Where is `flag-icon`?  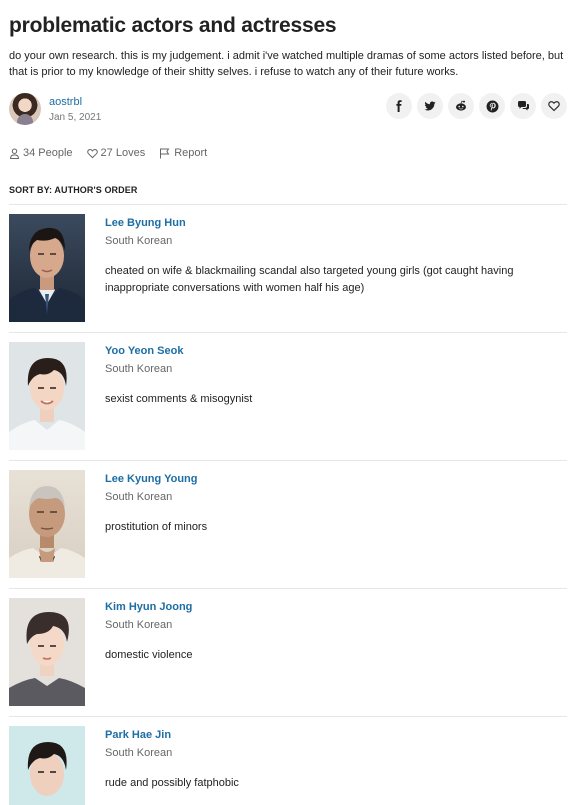 flag-icon is located at coordinates (165, 153).